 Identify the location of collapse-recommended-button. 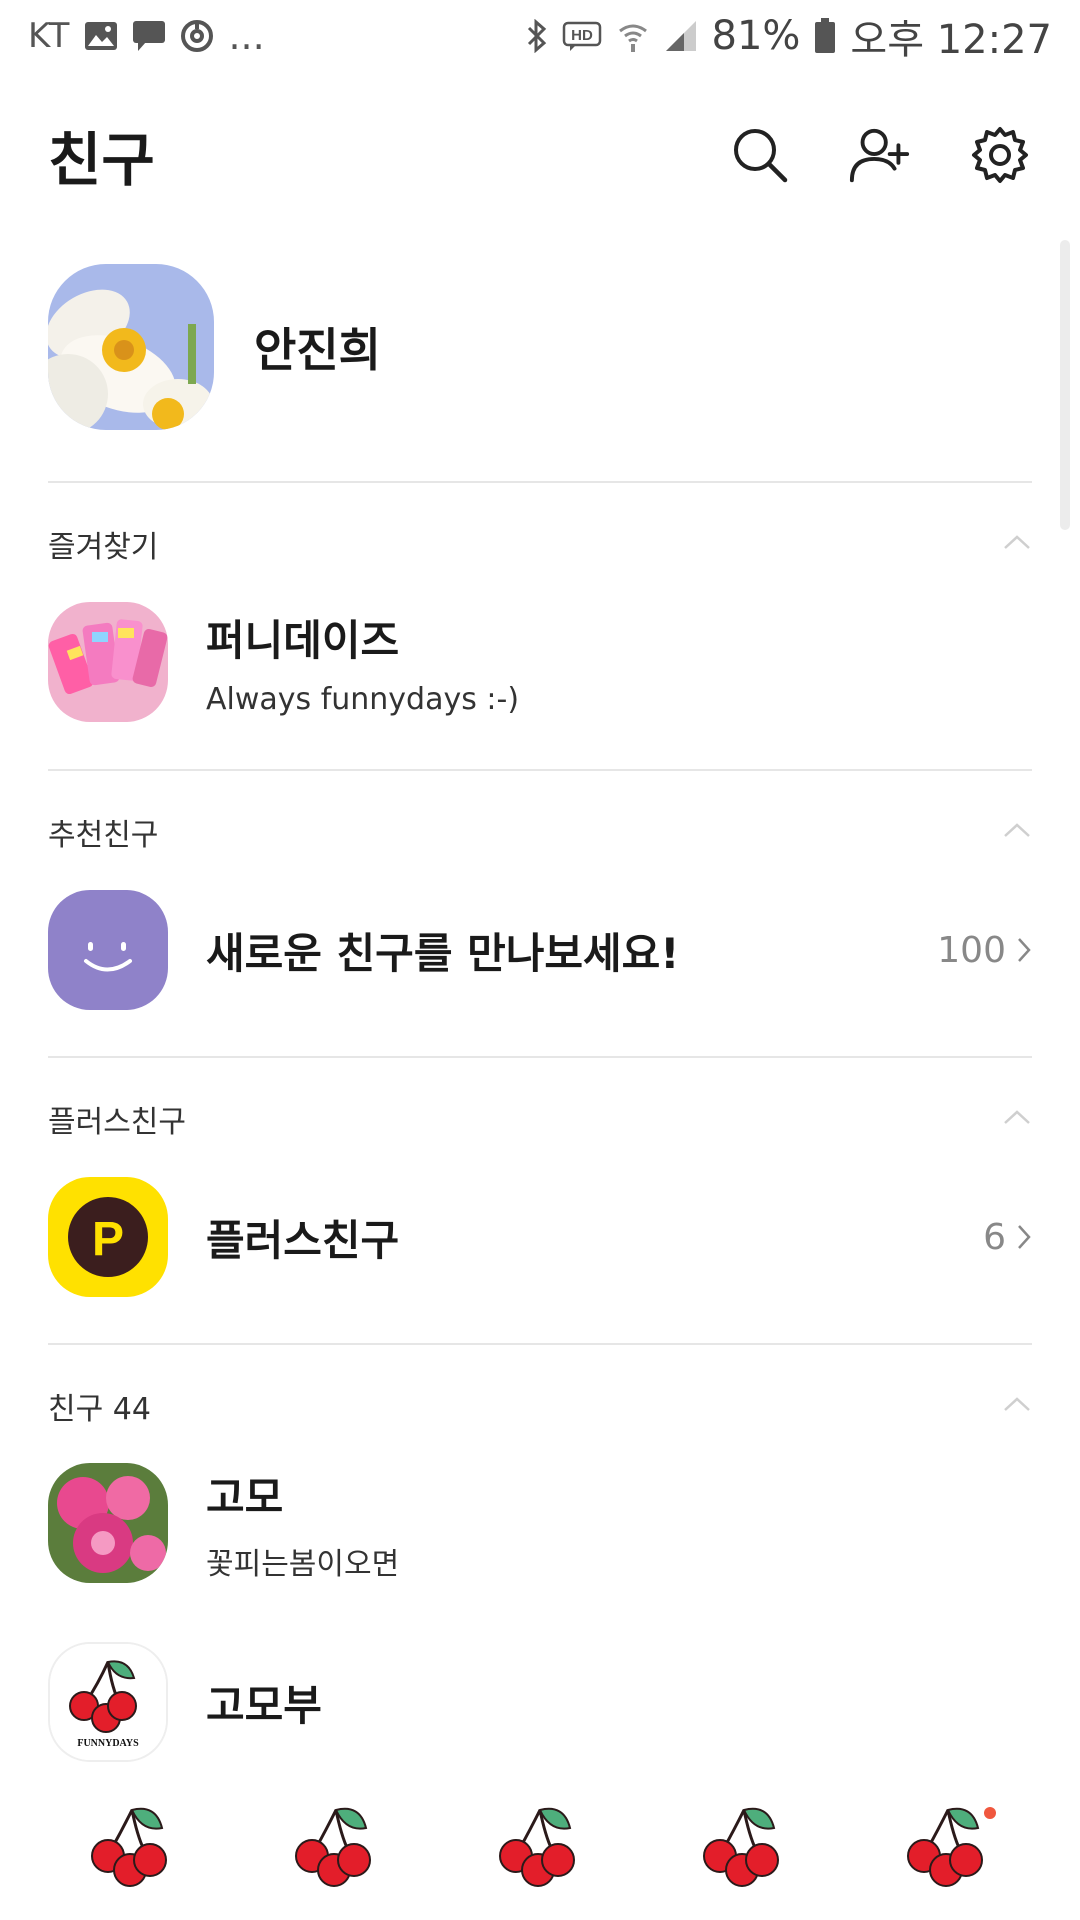
(1017, 830).